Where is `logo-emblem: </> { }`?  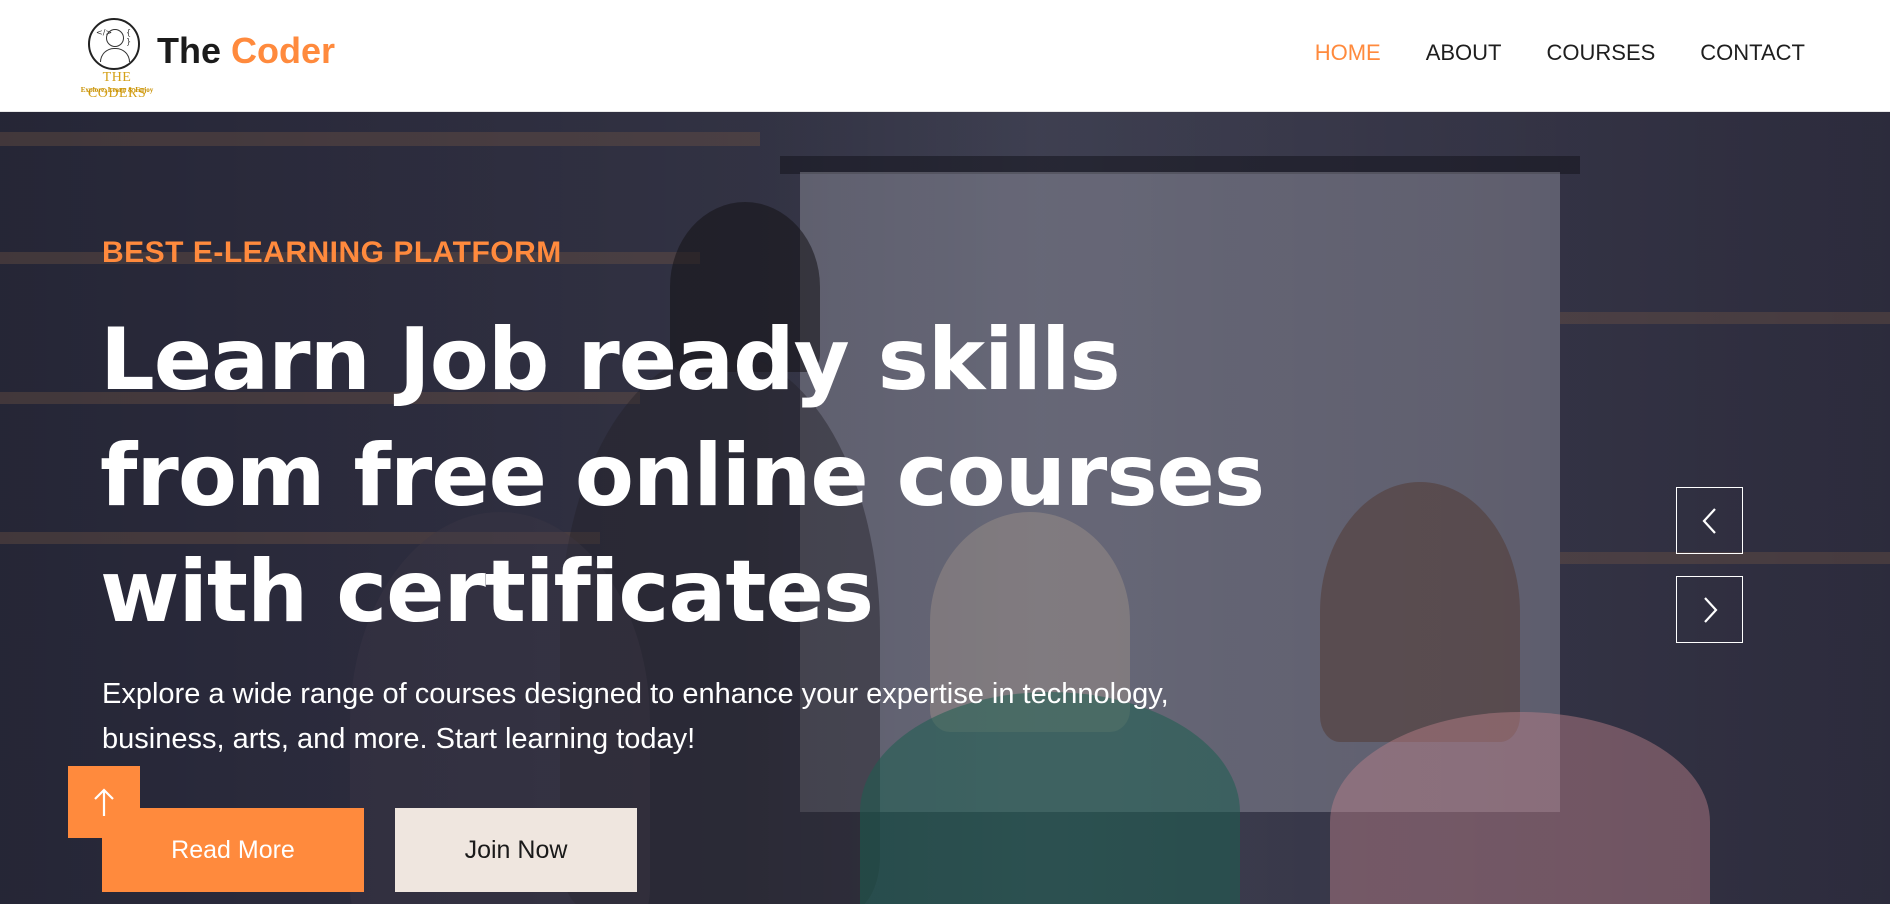 logo-emblem: </> { } is located at coordinates (114, 44).